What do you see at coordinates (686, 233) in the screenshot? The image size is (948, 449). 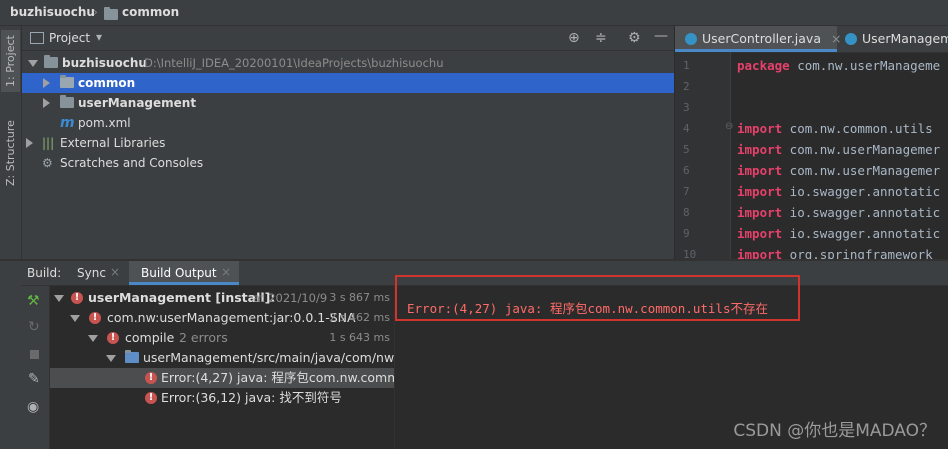 I see `line-number: 9` at bounding box center [686, 233].